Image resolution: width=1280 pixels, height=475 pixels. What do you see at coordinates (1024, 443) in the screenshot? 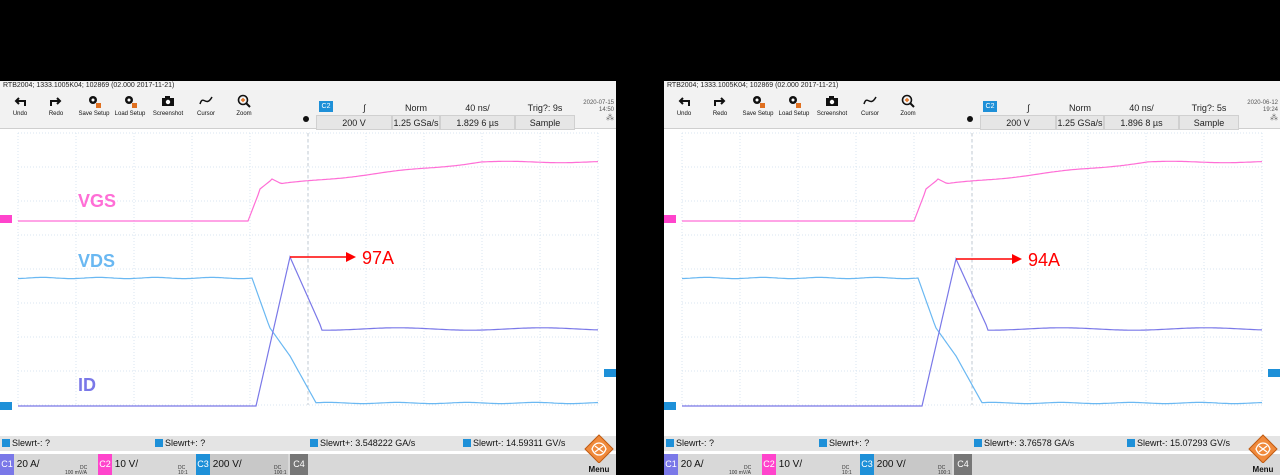
I see `measurement-3: Slewrt+: 3.76578 GA/s` at bounding box center [1024, 443].